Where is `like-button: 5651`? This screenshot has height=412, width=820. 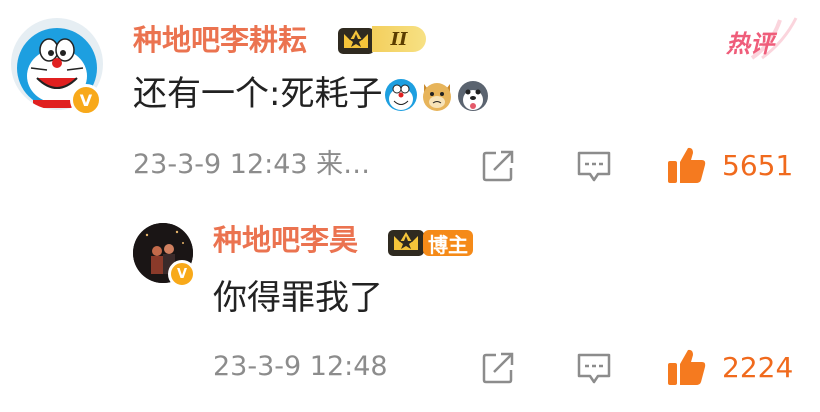 like-button: 5651 is located at coordinates (729, 165).